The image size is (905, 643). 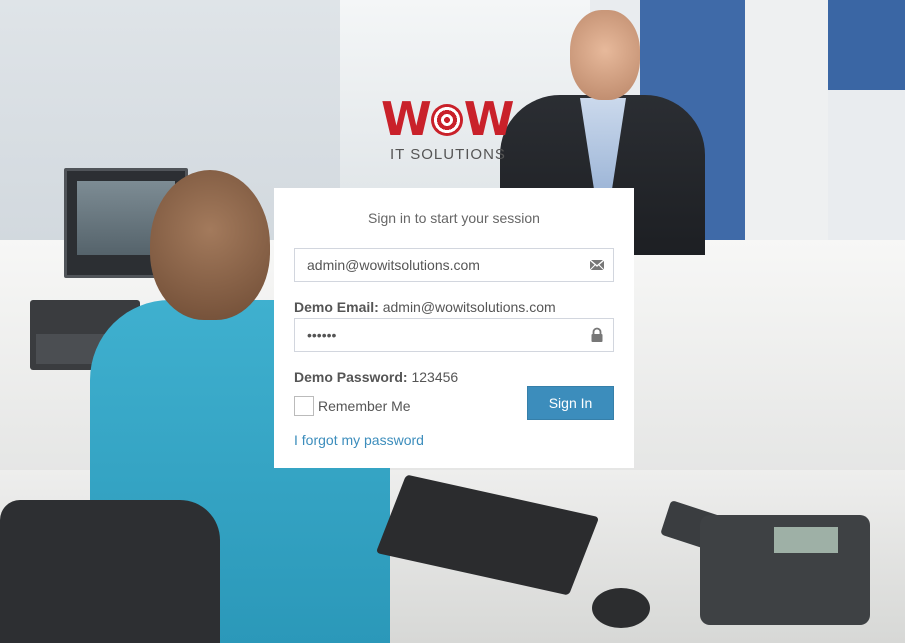 What do you see at coordinates (364, 406) in the screenshot?
I see `remember-me-label: Remember Me` at bounding box center [364, 406].